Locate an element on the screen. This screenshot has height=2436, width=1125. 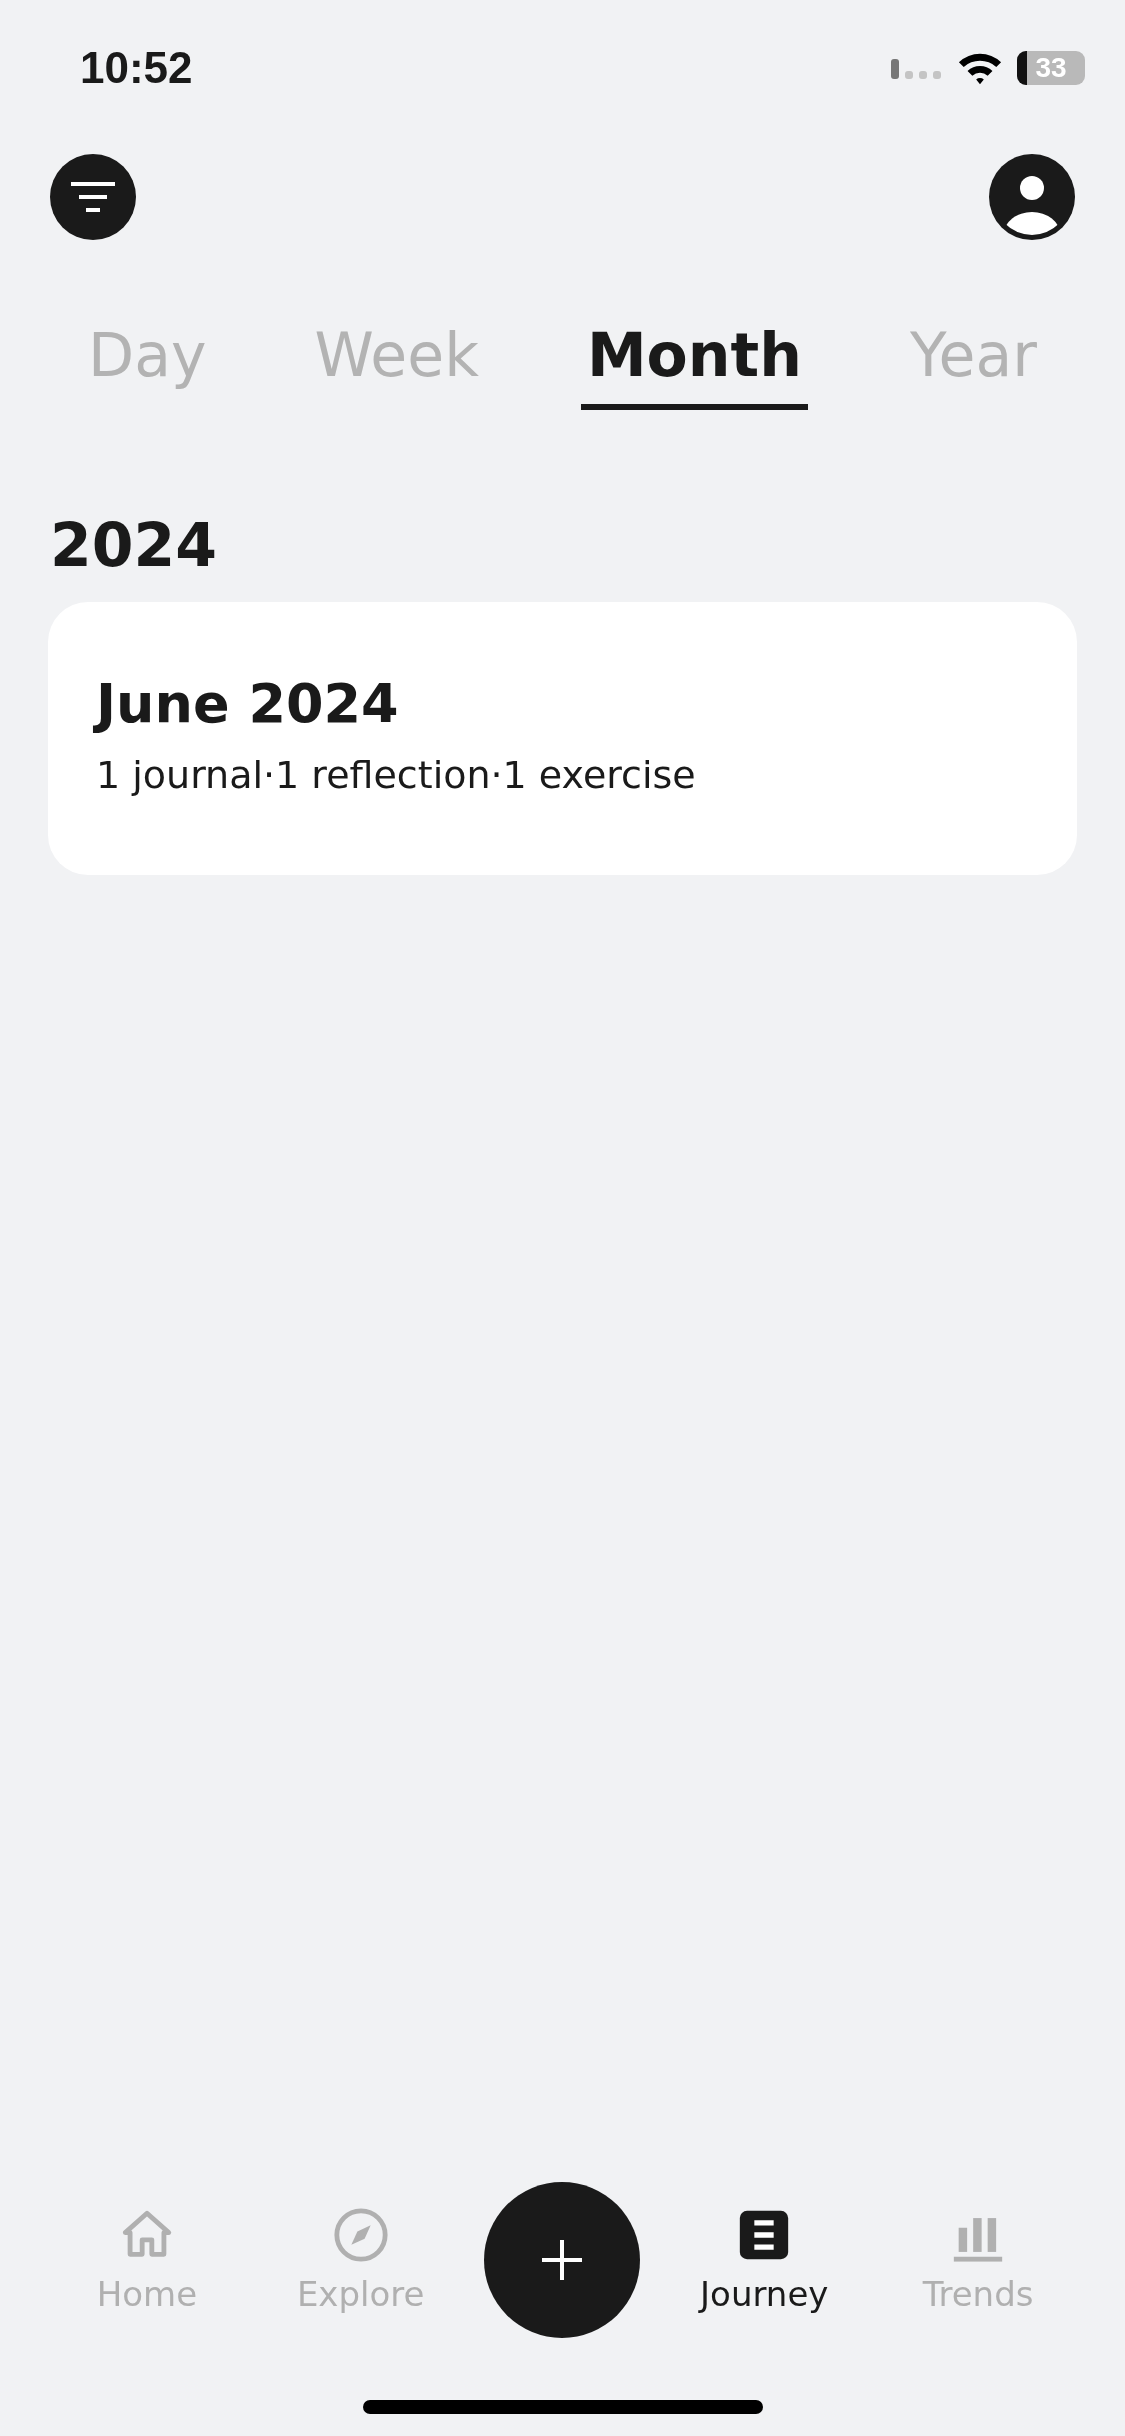
nav-tab: Home is located at coordinates (146, 2260).